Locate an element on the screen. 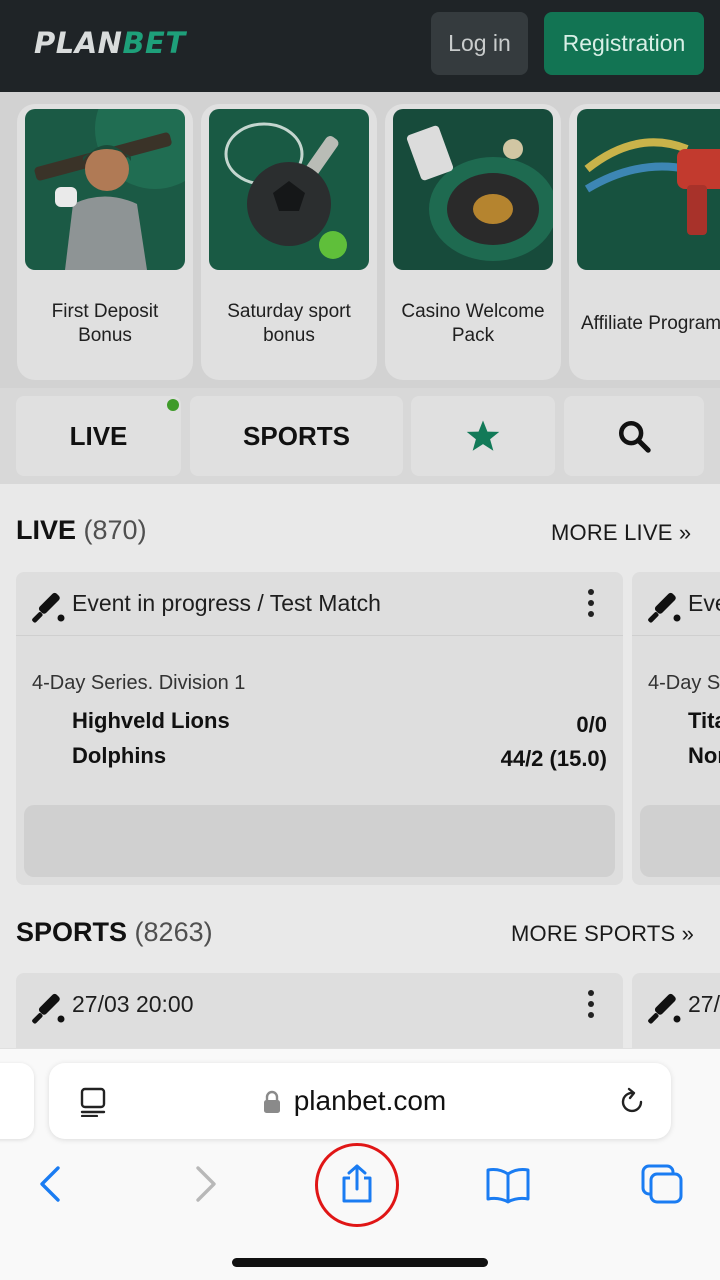  site-header: PLANBET Log in Registration is located at coordinates (360, 46).